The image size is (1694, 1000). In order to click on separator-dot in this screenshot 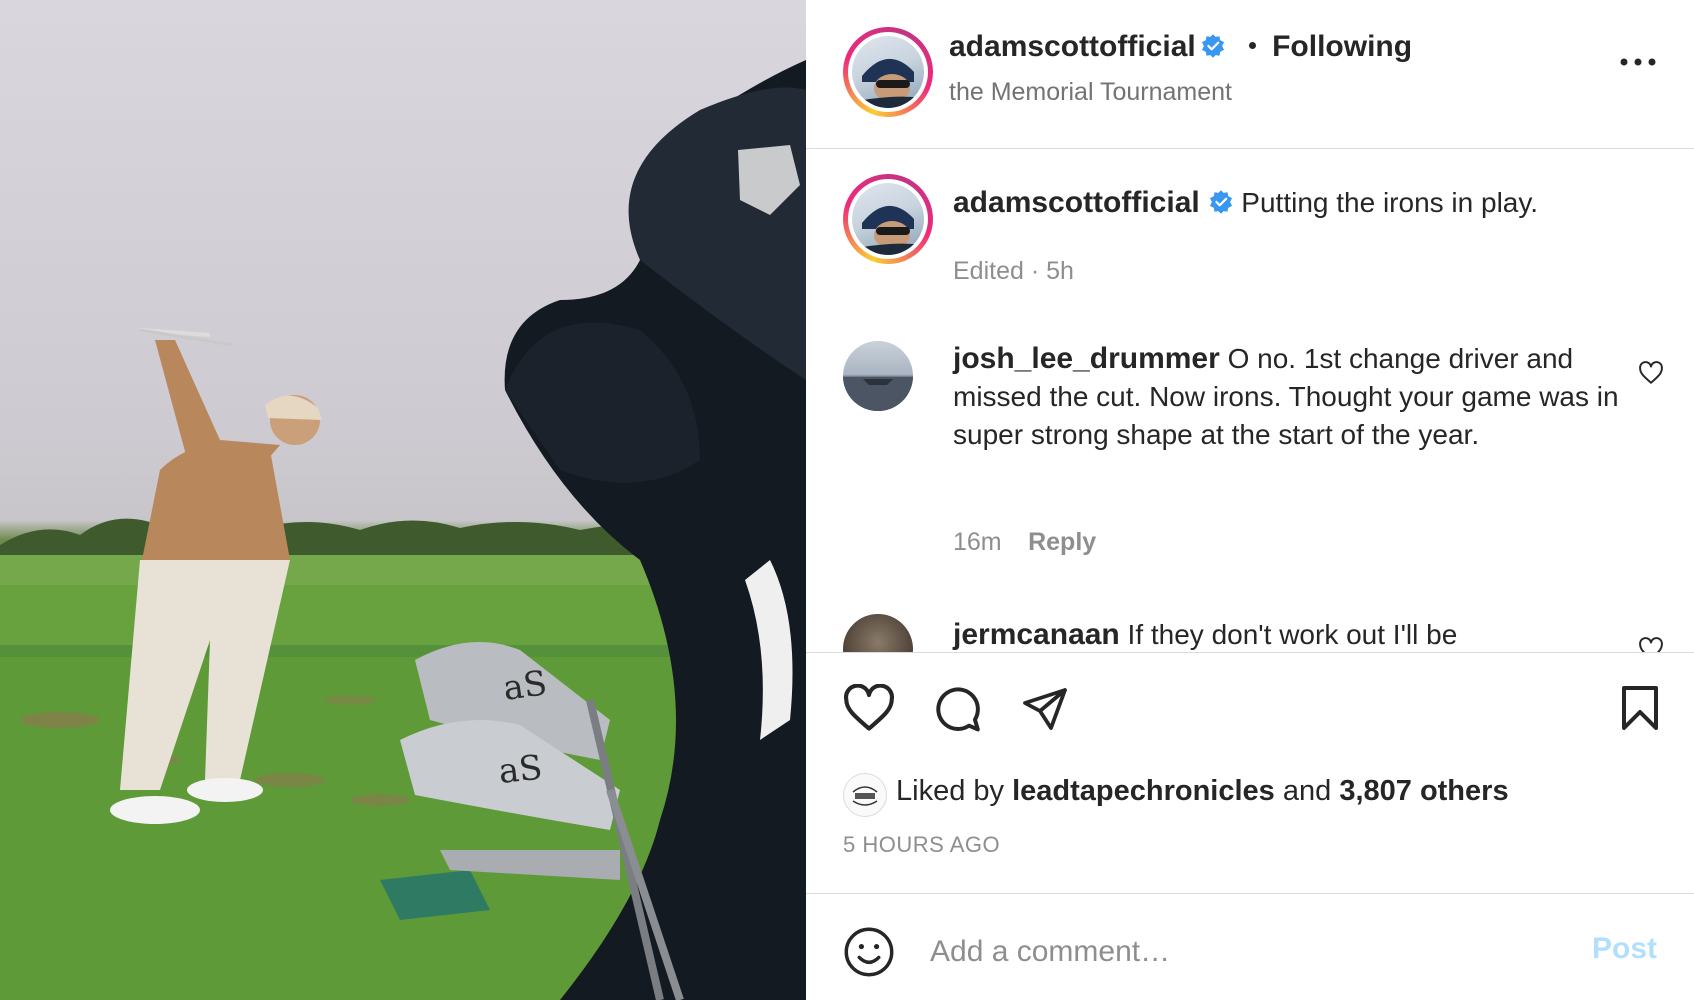, I will do `click(1252, 45)`.